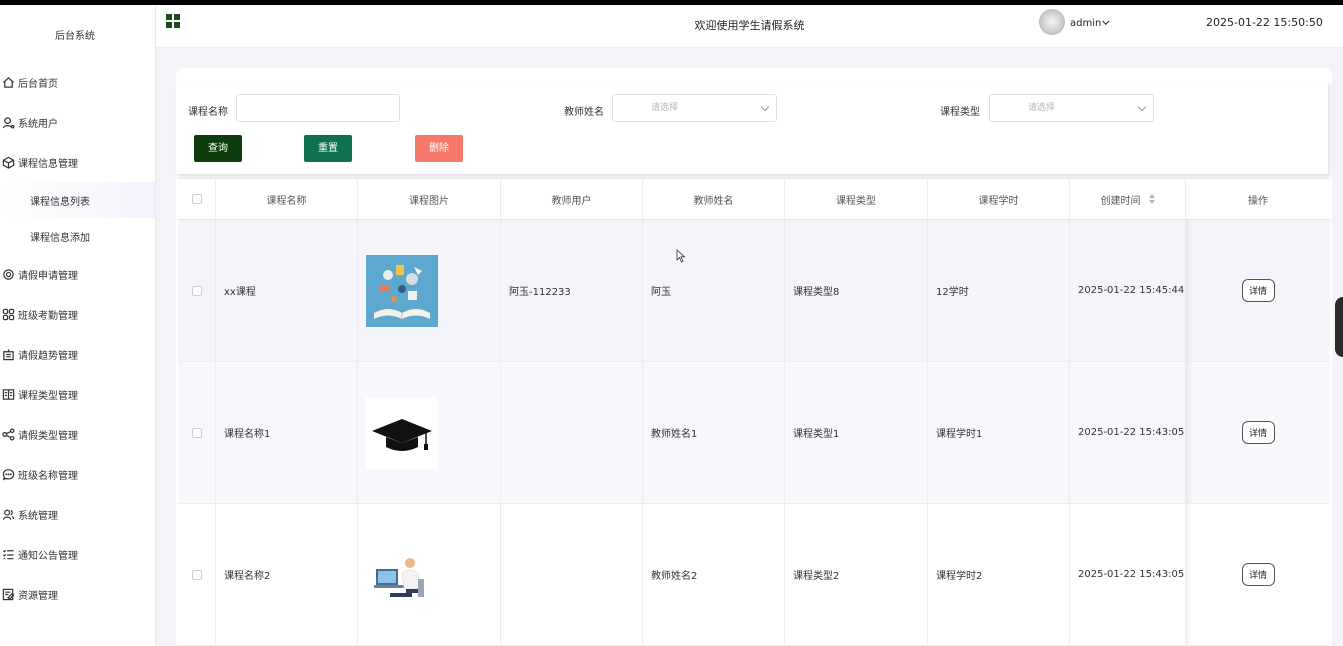 Image resolution: width=1343 pixels, height=646 pixels. What do you see at coordinates (714, 199) in the screenshot?
I see `col-teacher-name: 教师姓名` at bounding box center [714, 199].